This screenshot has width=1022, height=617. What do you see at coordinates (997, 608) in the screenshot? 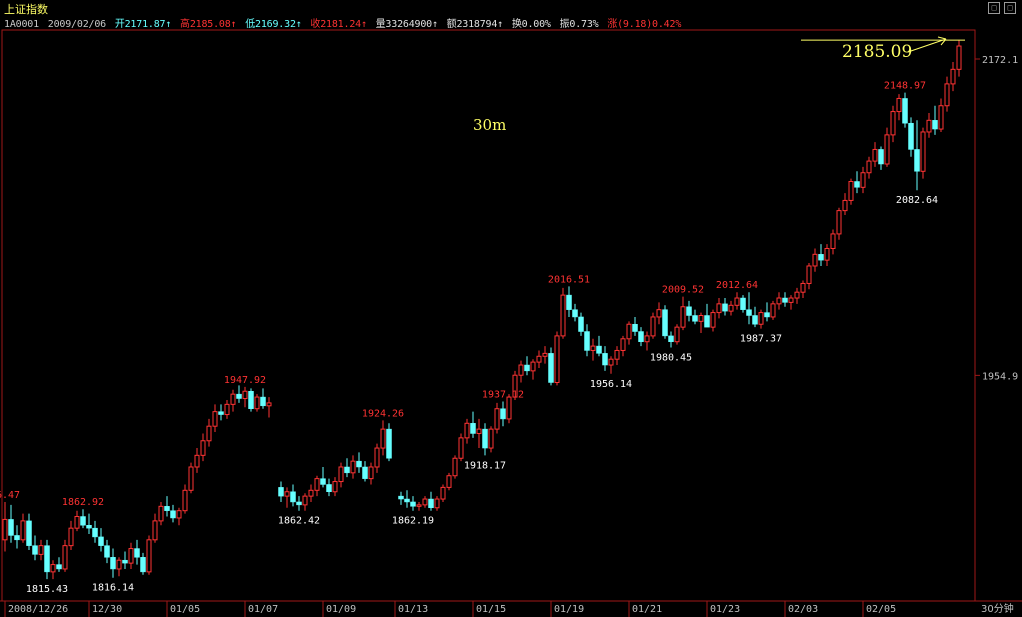
I see `period-unit-label: 30分钟` at bounding box center [997, 608].